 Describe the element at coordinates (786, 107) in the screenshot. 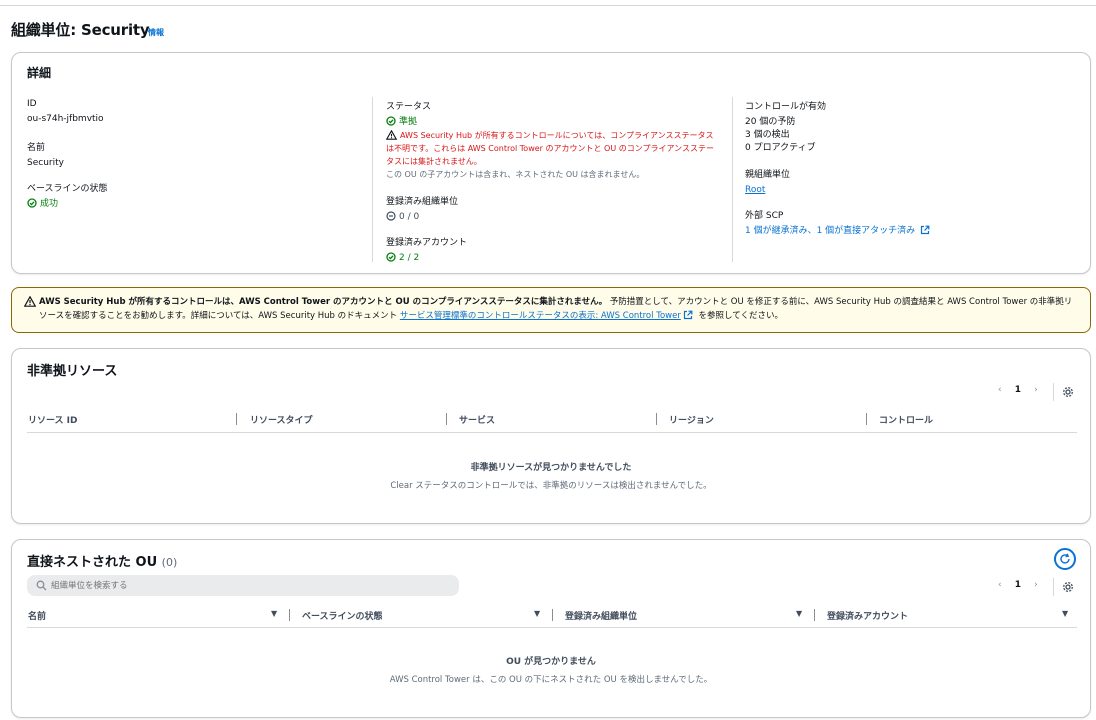

I see `controls-label: コントロールが有効` at that location.